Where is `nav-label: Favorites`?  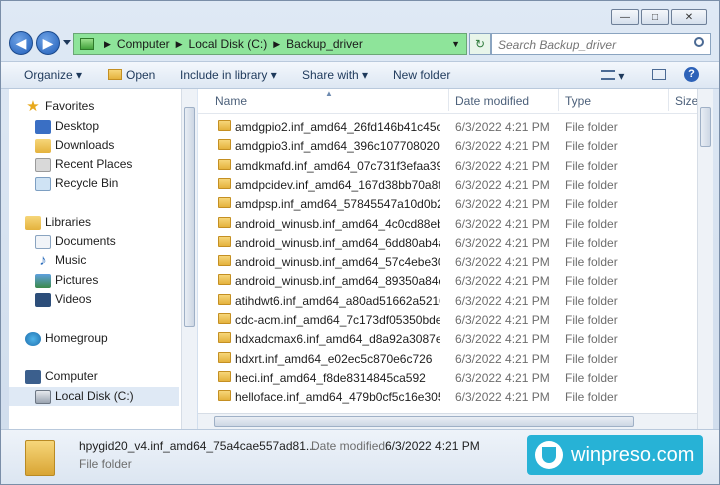
nav-label: Favorites is located at coordinates (70, 106).